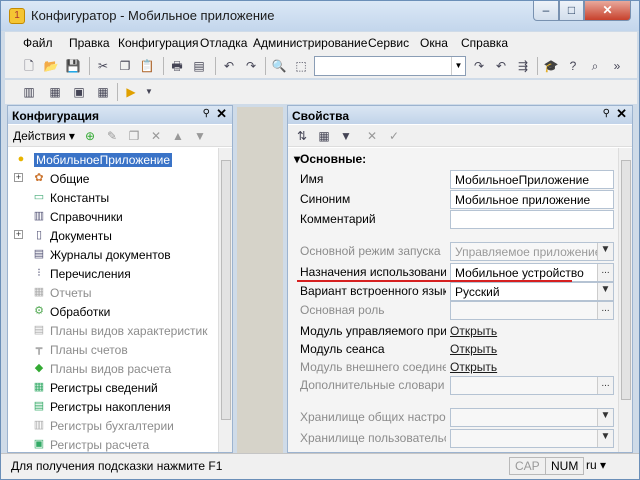 The width and height of the screenshot is (640, 480). What do you see at coordinates (89, 43) in the screenshot?
I see `menu-edit: Правка` at bounding box center [89, 43].